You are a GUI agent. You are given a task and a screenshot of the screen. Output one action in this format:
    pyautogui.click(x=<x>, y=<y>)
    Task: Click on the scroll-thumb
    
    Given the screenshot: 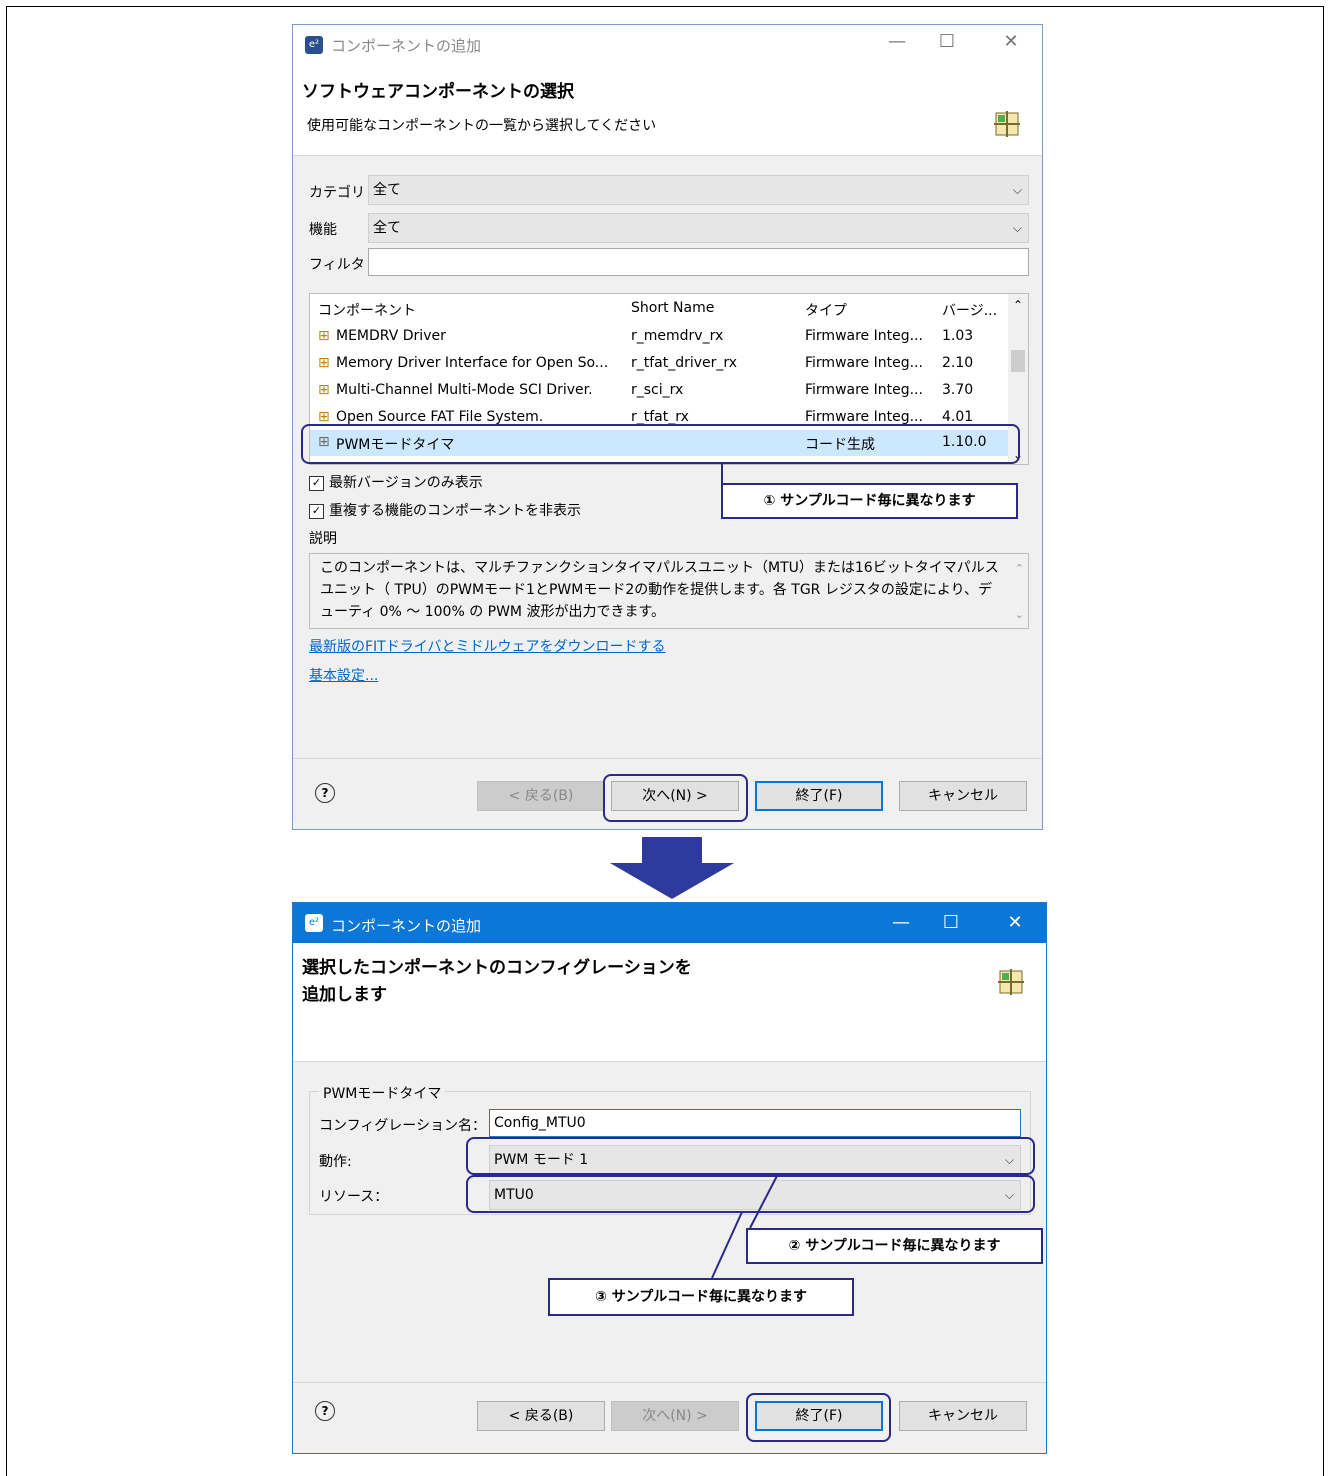 What is the action you would take?
    pyautogui.click(x=1018, y=361)
    